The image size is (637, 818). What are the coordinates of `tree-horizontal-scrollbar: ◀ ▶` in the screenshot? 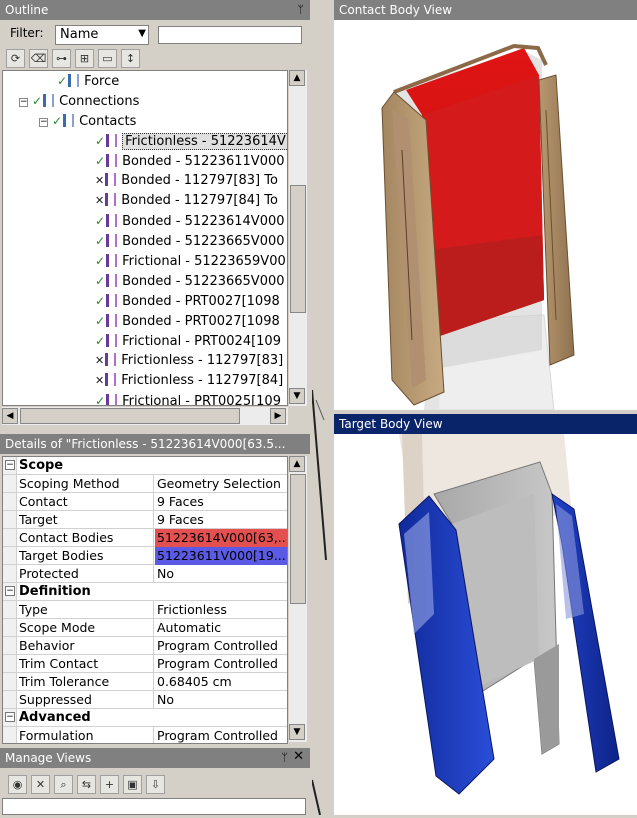 It's located at (145, 416).